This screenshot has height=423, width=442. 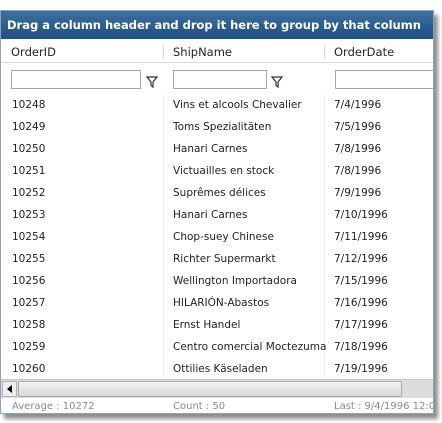 I want to click on column-header-shipname: ShipName, so click(x=243, y=51).